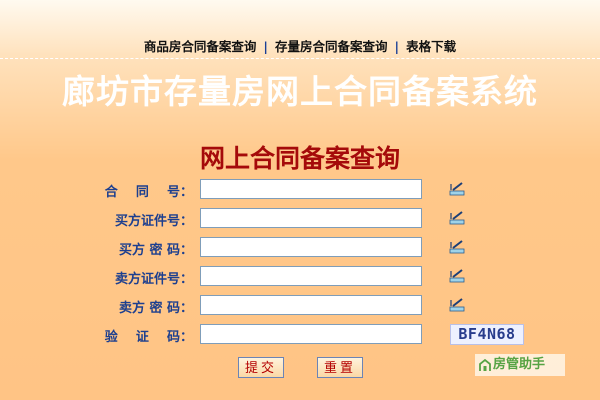 The height and width of the screenshot is (400, 600). I want to click on captcha-image: BF4N68, so click(487, 334).